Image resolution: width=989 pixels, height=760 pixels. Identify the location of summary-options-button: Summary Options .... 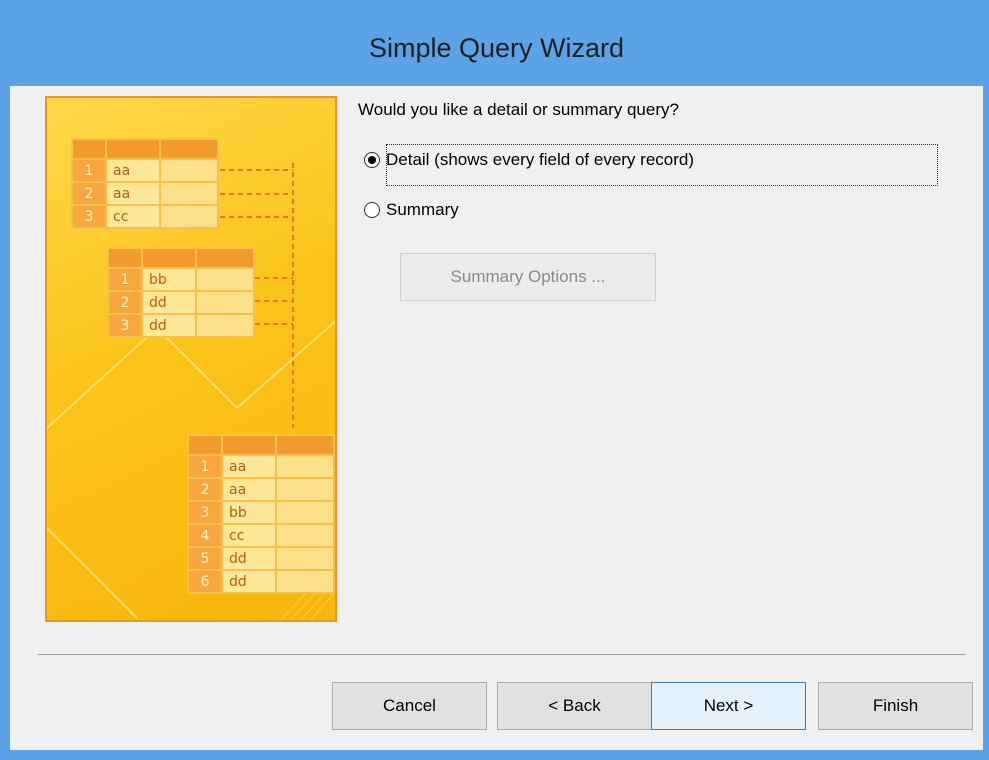
(528, 277).